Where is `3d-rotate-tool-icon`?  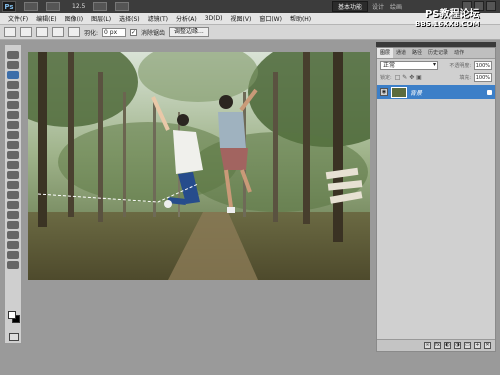
3d-rotate-tool-icon is located at coordinates (13, 235).